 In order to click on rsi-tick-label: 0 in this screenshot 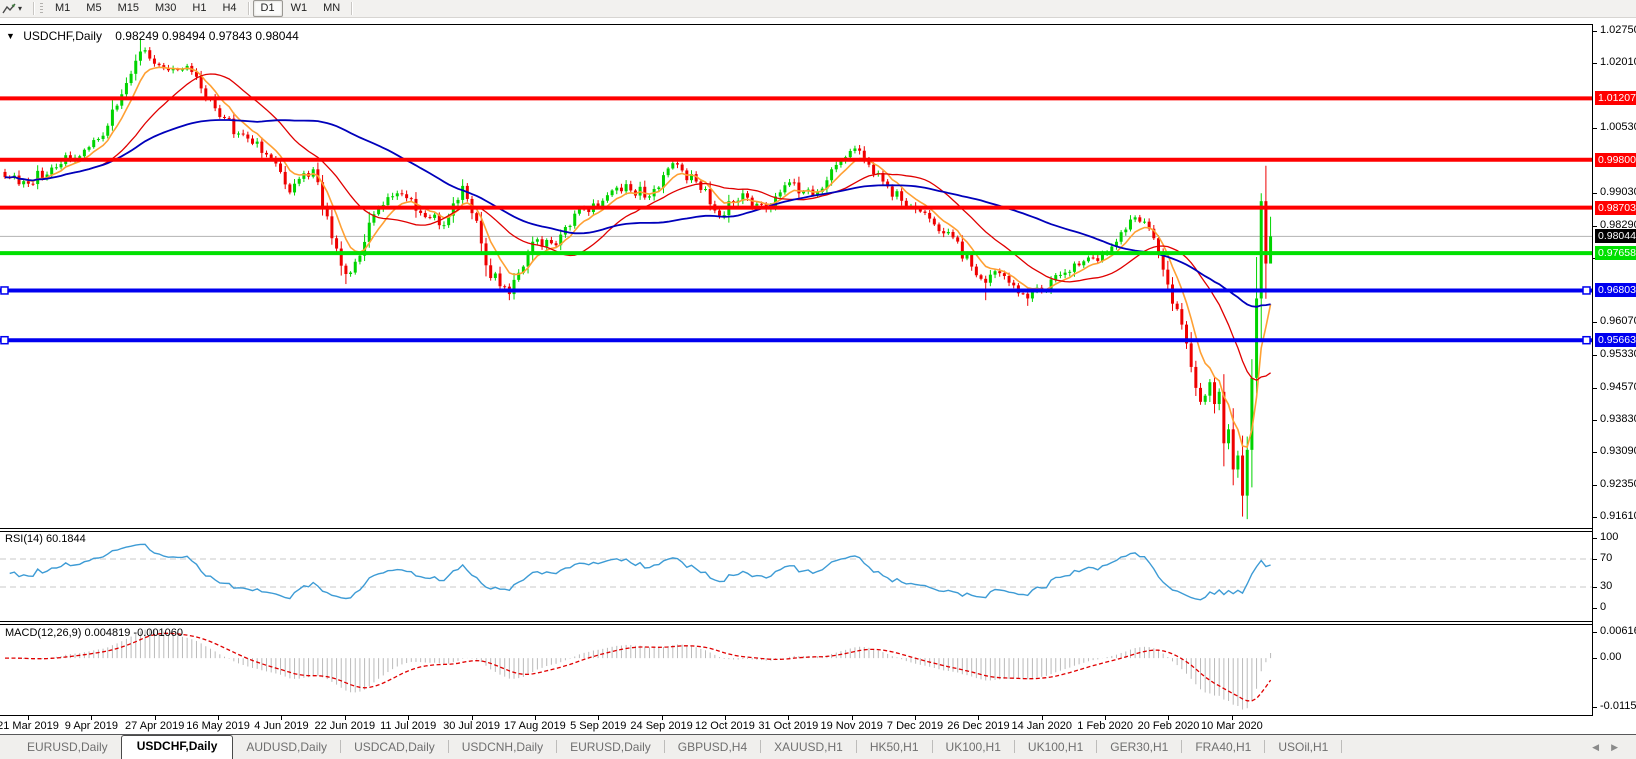, I will do `click(1603, 607)`.